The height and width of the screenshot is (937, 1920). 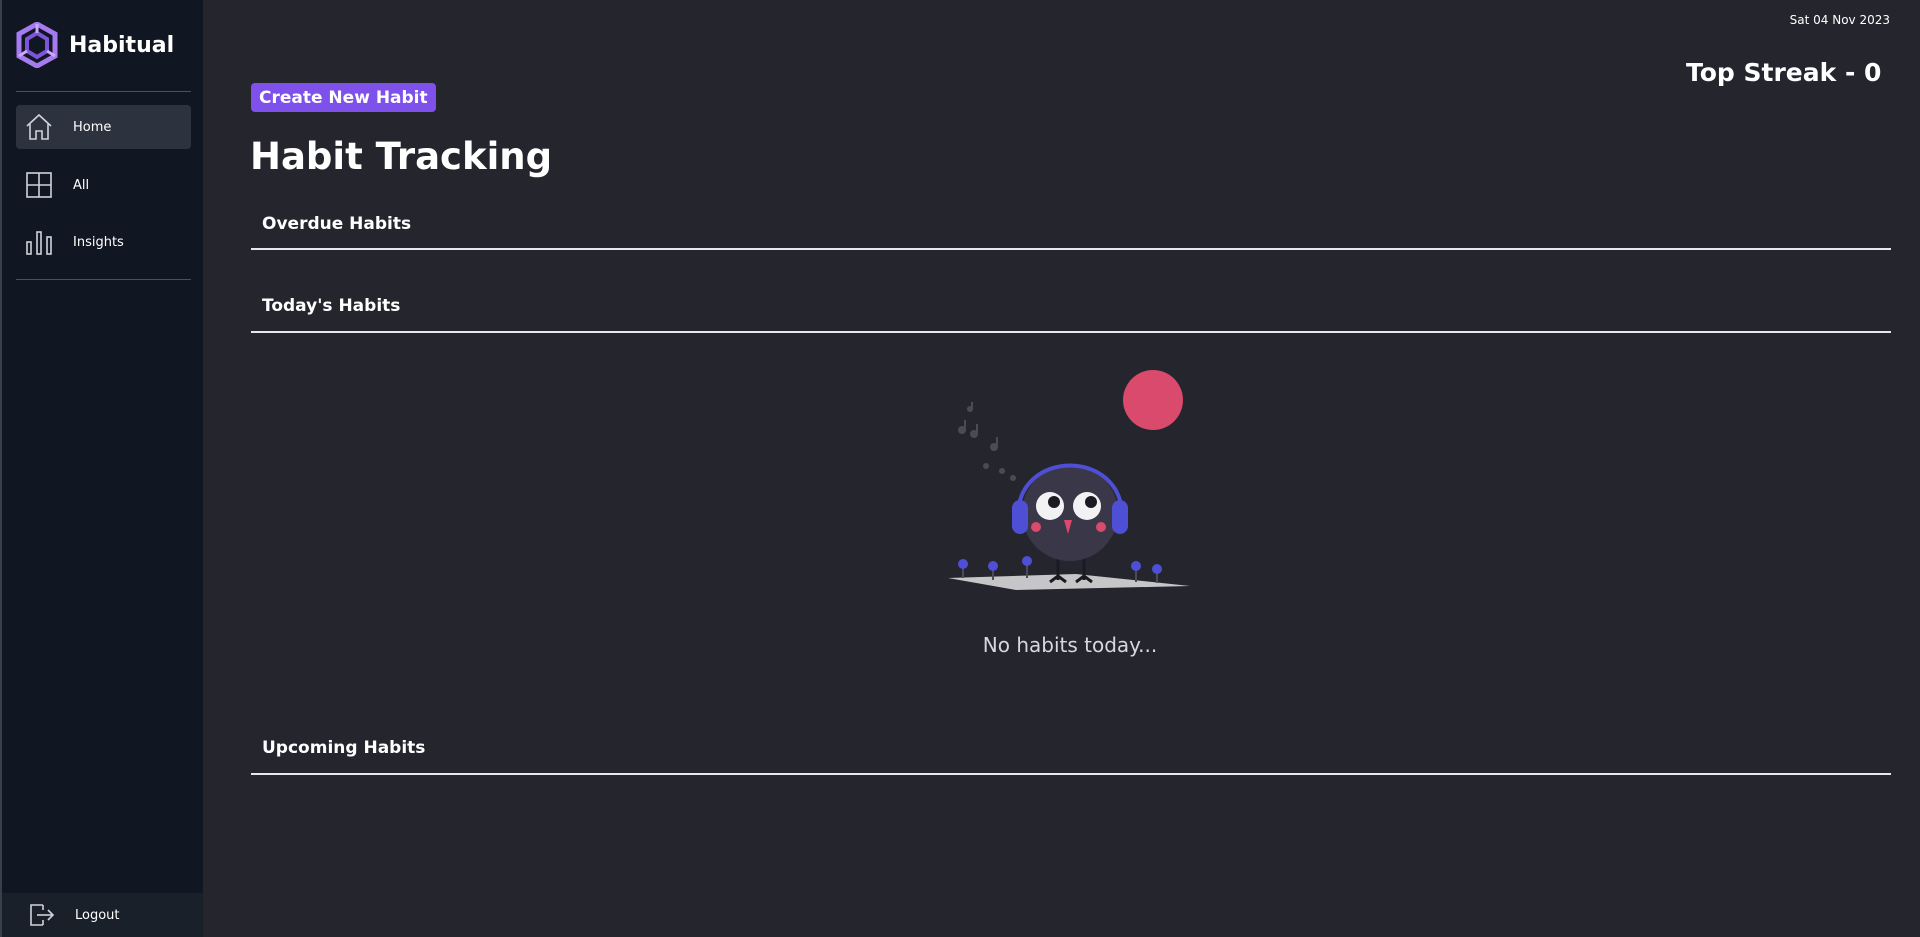 What do you see at coordinates (1839, 20) in the screenshot?
I see `current-date: Sat 04 Nov 2023` at bounding box center [1839, 20].